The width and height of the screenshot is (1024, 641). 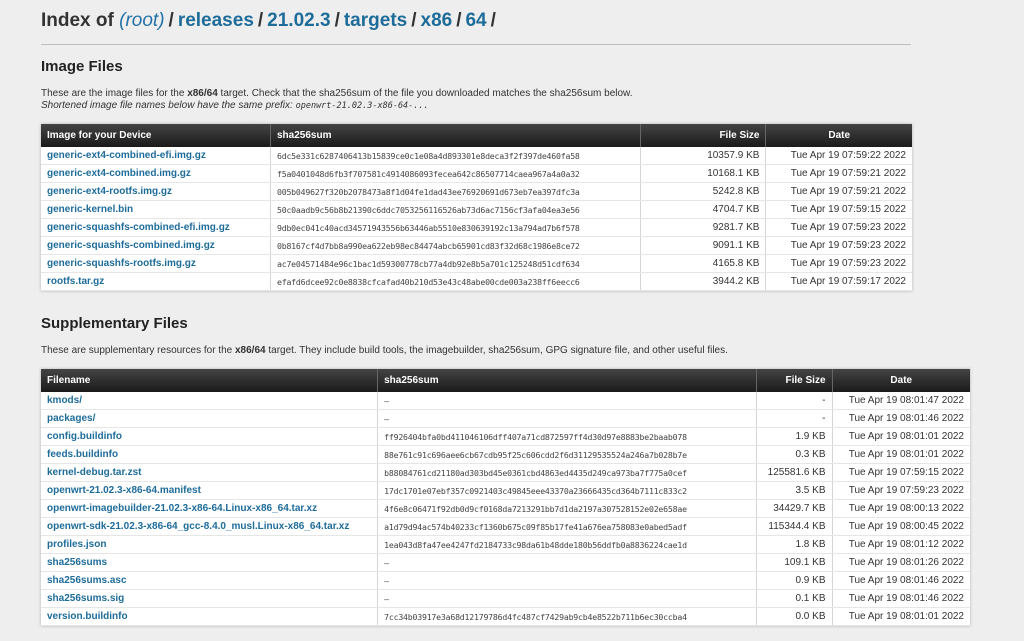 What do you see at coordinates (85, 598) in the screenshot?
I see `file-link: sha256sums.sig` at bounding box center [85, 598].